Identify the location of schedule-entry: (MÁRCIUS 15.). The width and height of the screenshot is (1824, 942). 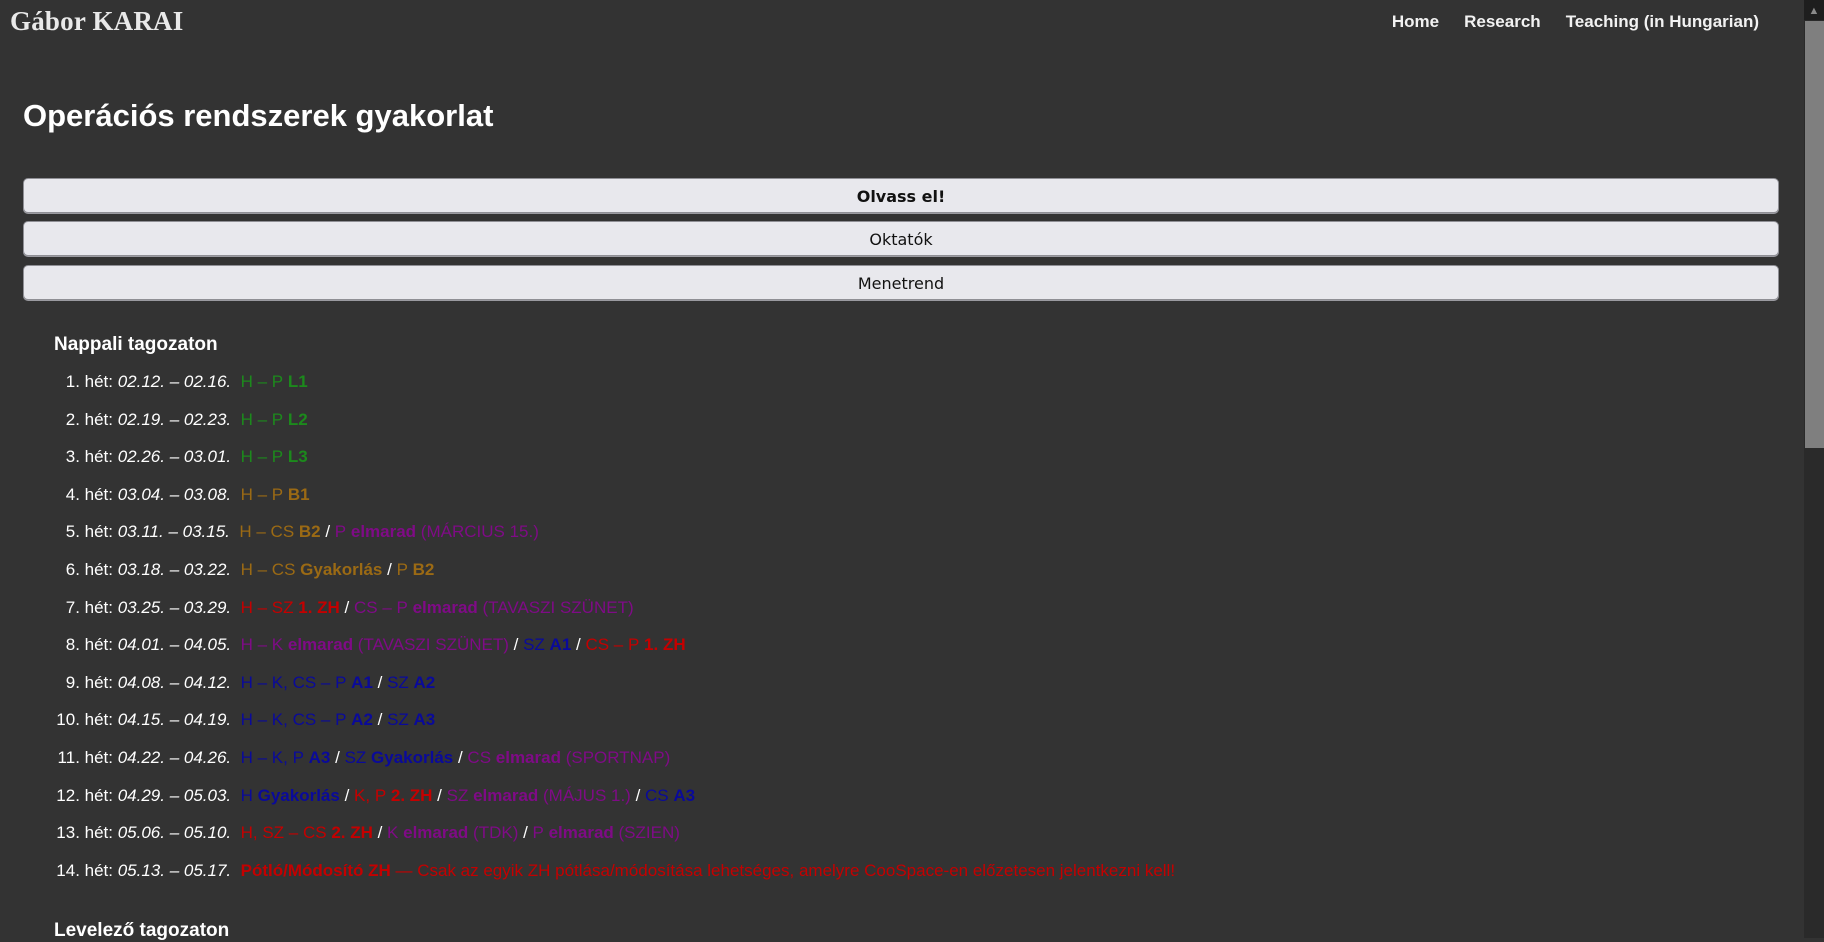
(477, 532).